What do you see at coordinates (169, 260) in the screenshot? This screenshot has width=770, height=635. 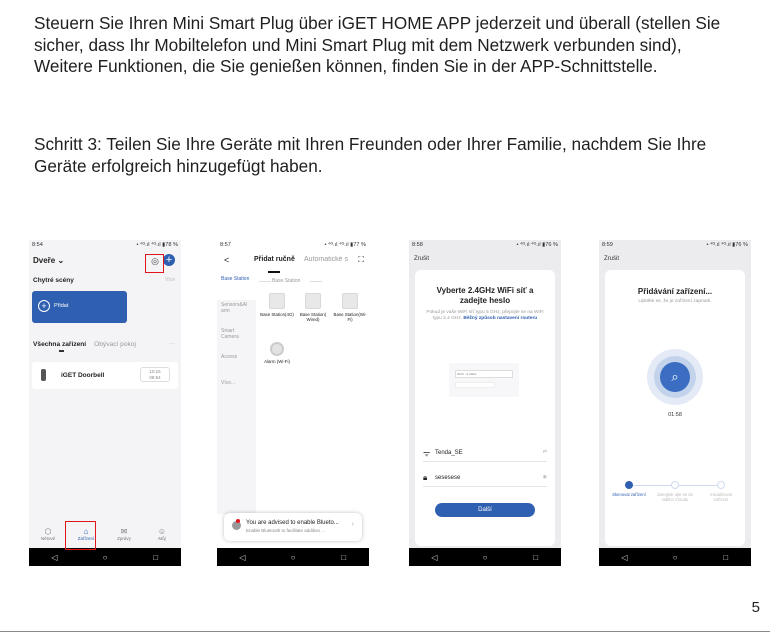 I see `add-device-plus-icon: +` at bounding box center [169, 260].